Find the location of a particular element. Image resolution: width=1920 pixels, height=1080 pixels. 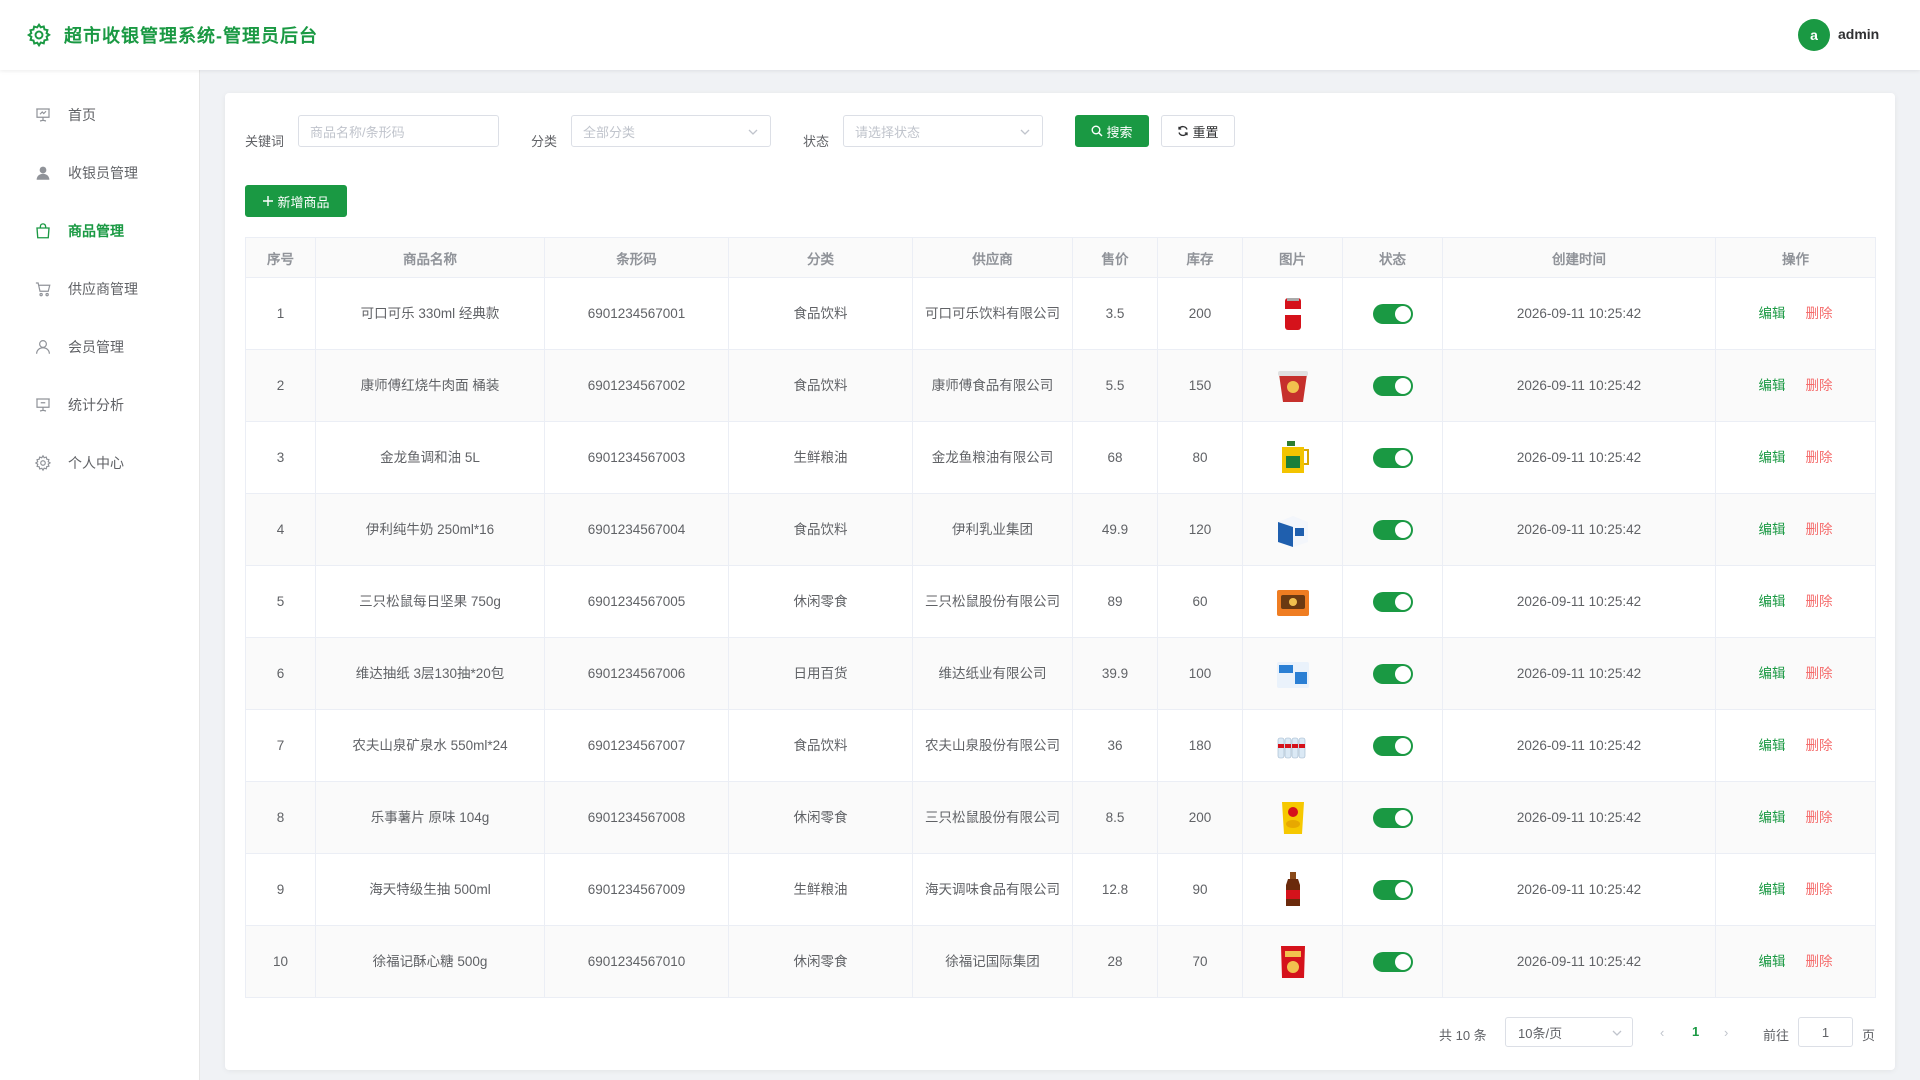

candy-bag-icon is located at coordinates (1293, 962).